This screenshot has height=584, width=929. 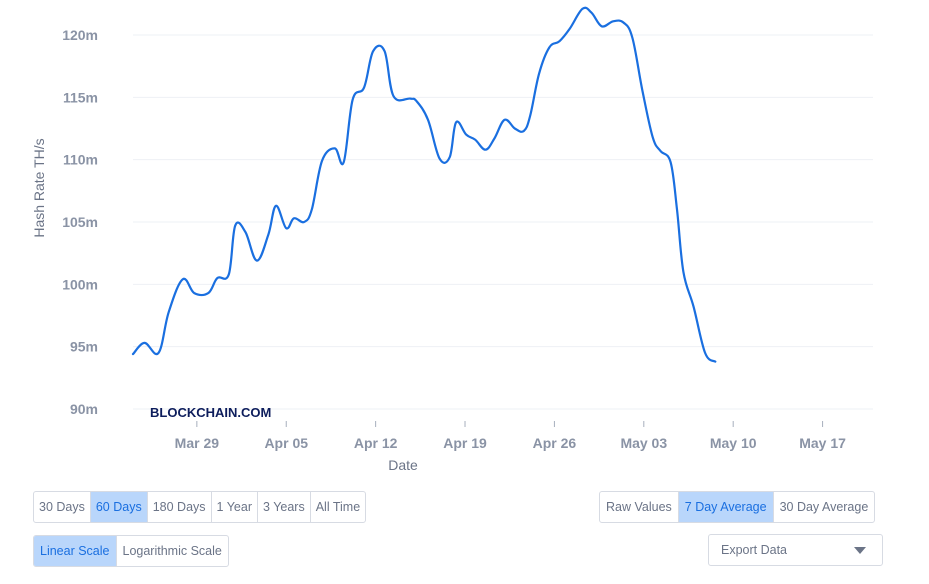 I want to click on average-raw-values-button: Raw Values, so click(x=639, y=507).